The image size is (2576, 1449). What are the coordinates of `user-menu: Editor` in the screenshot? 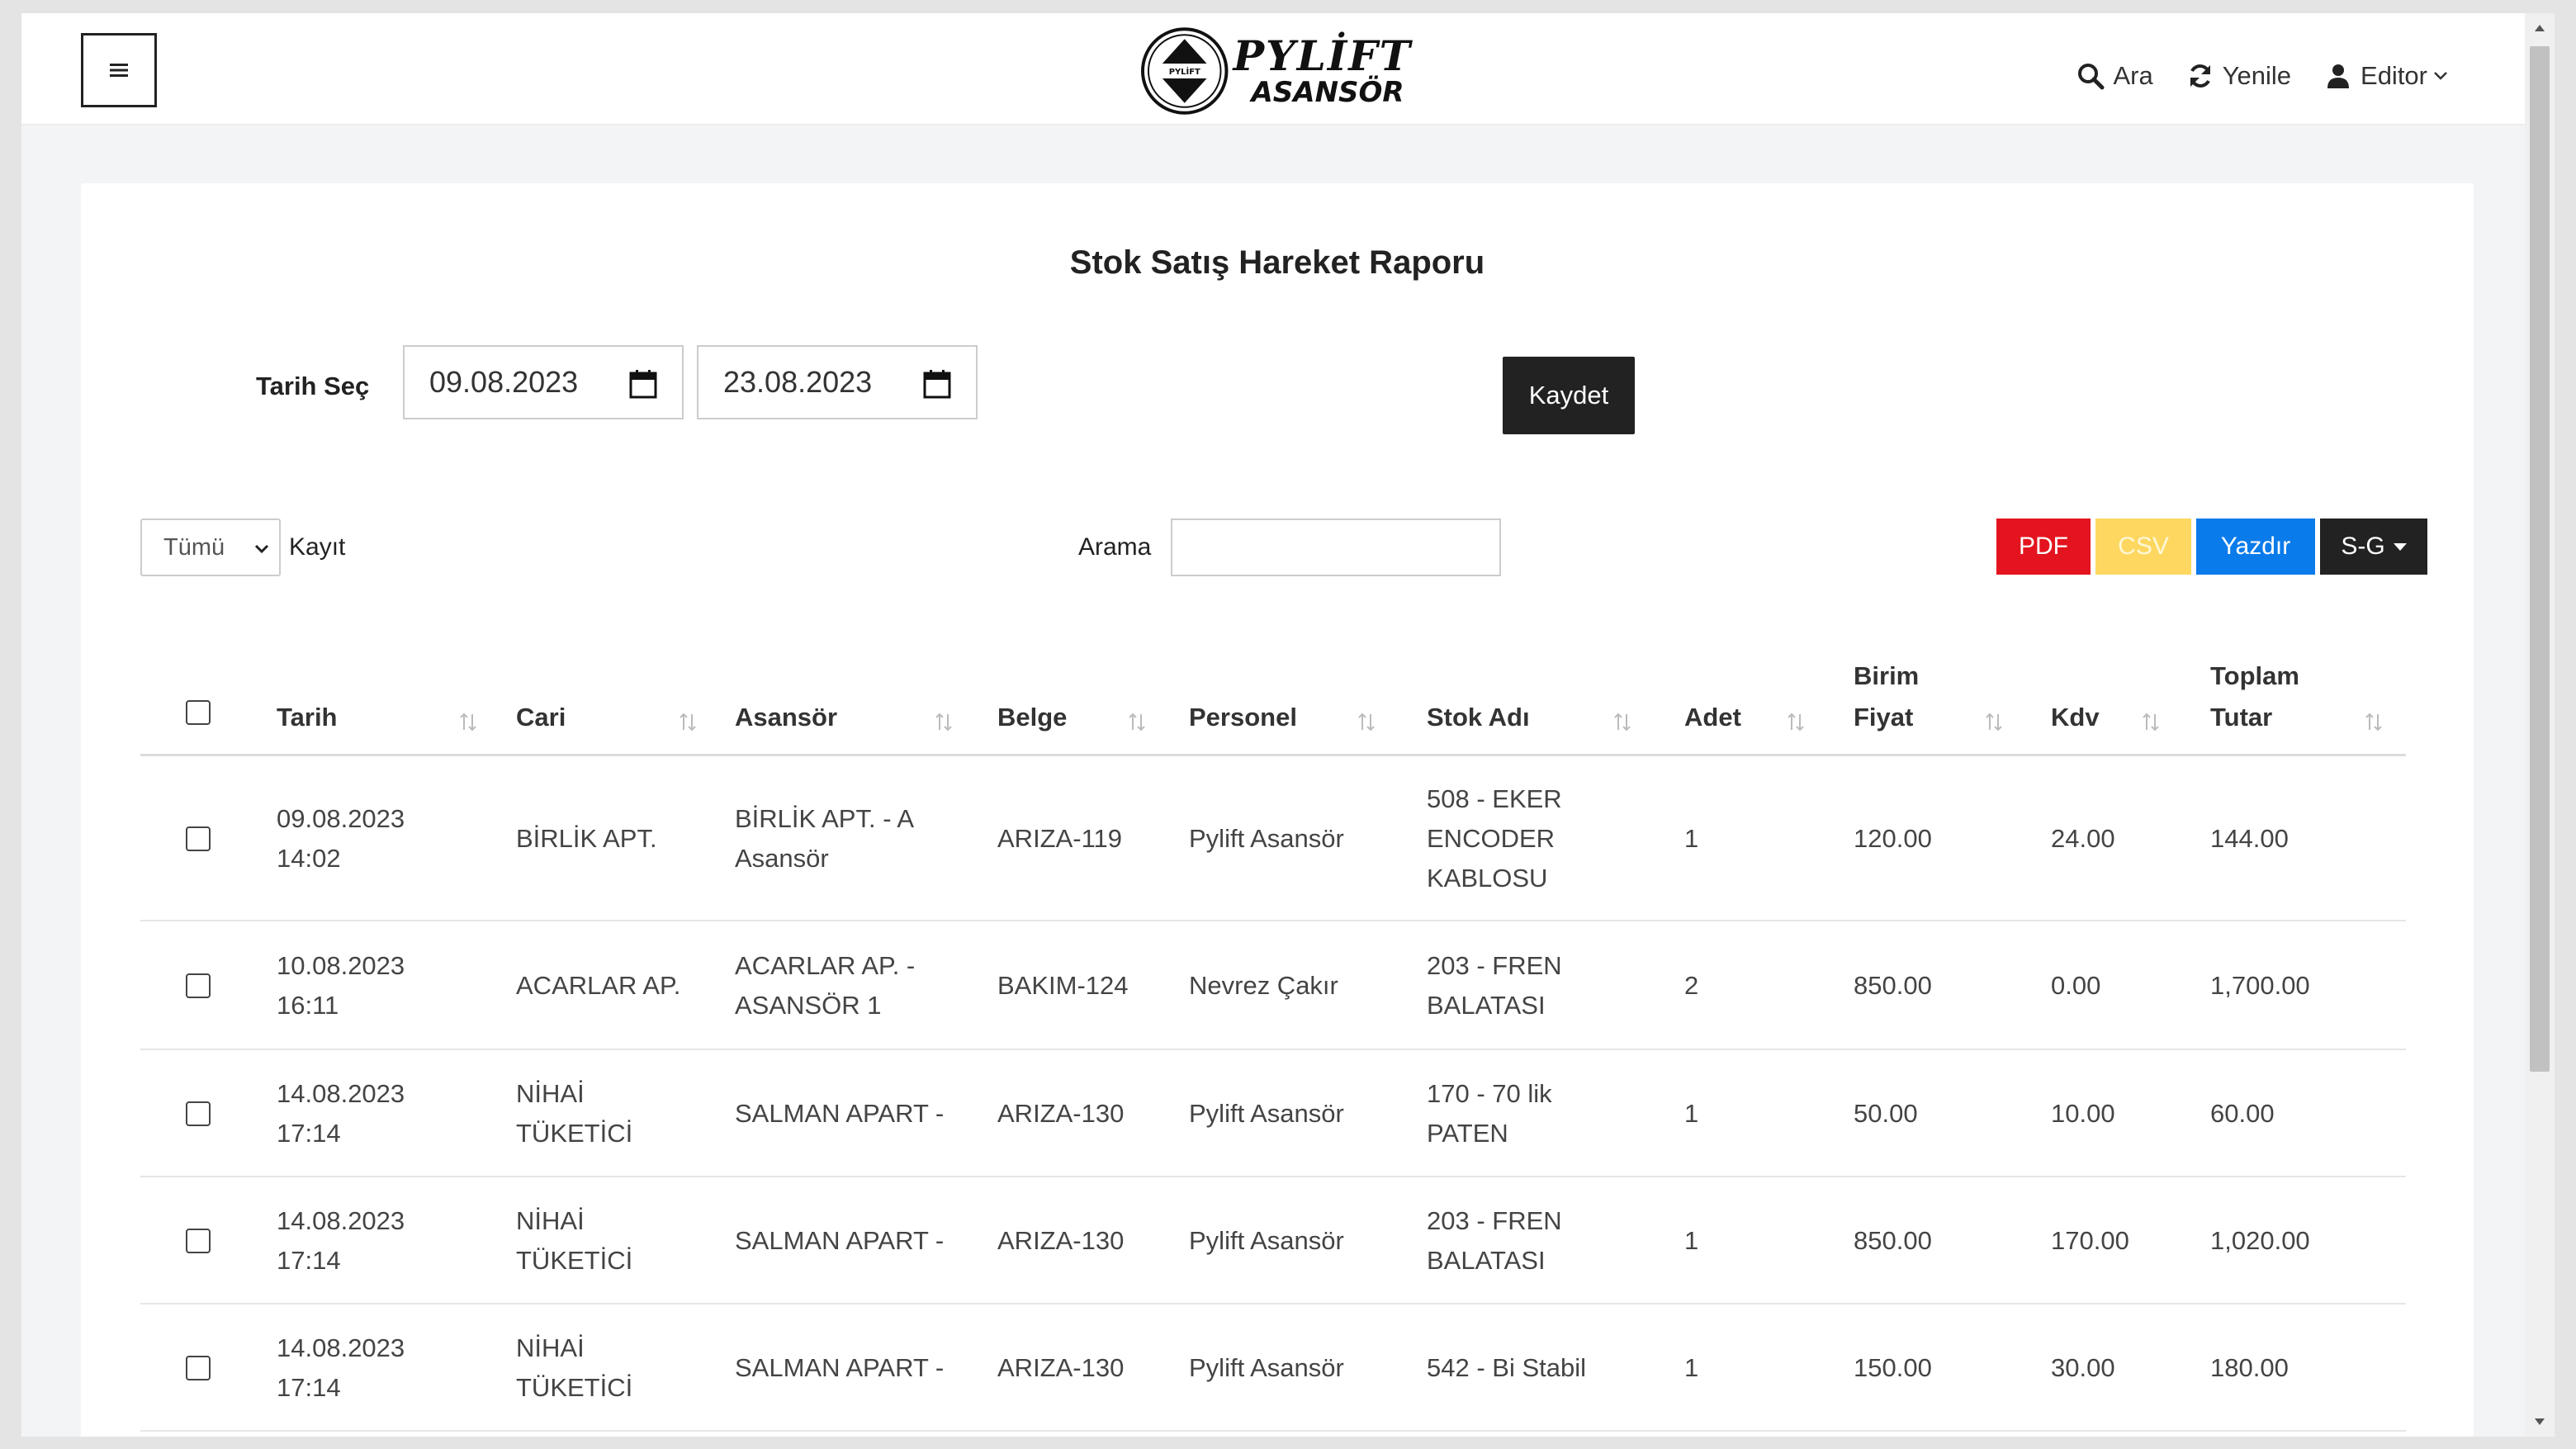 It's located at (2386, 76).